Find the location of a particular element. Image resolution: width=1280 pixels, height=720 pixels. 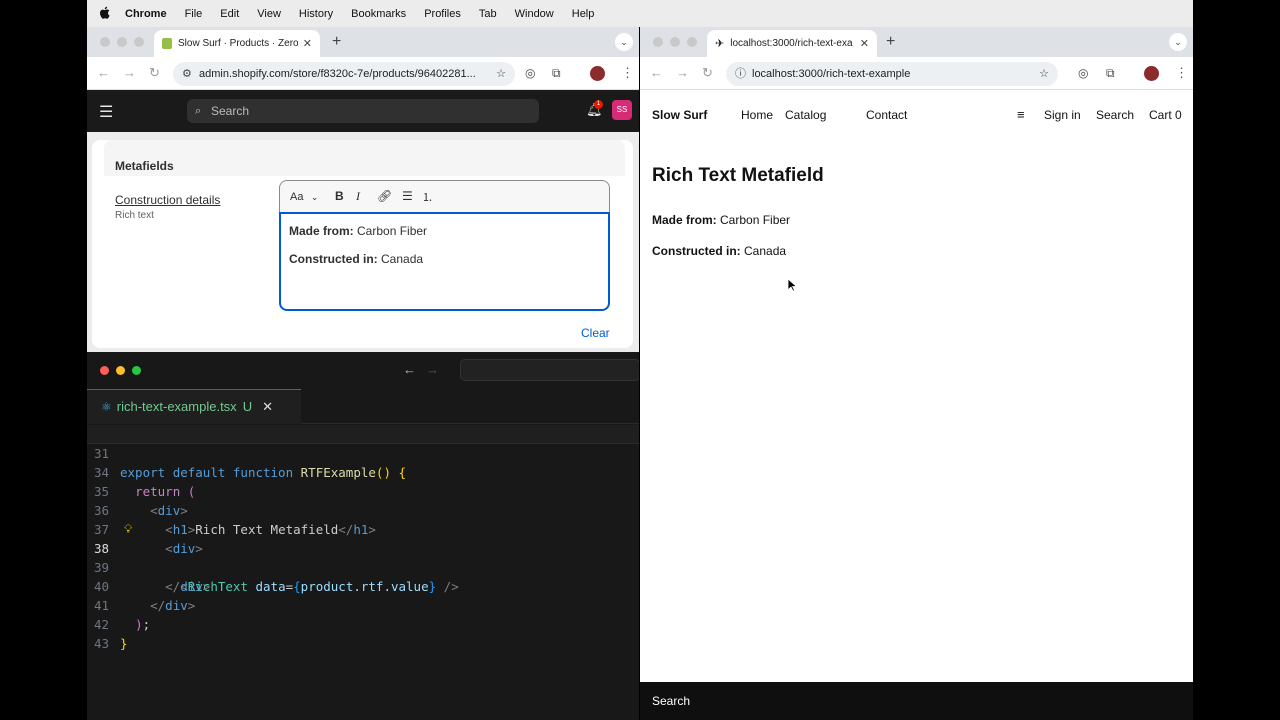

metafield-name-link: Construction details is located at coordinates (167, 200).